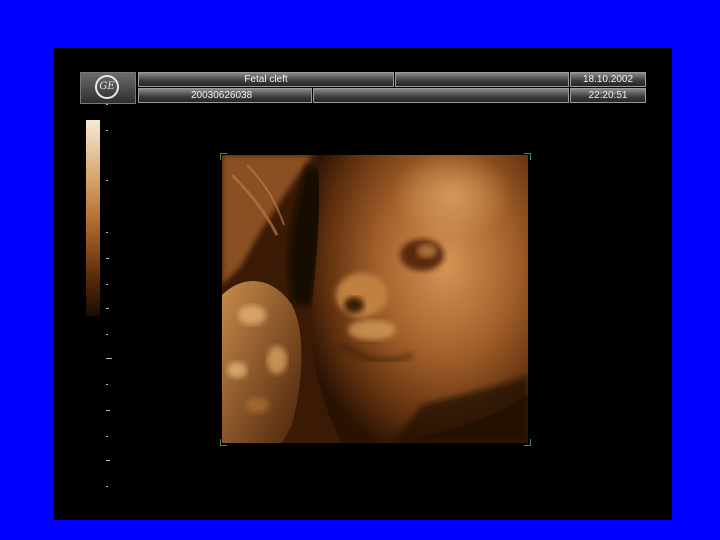  What do you see at coordinates (93, 218) in the screenshot?
I see `color-scale-bar` at bounding box center [93, 218].